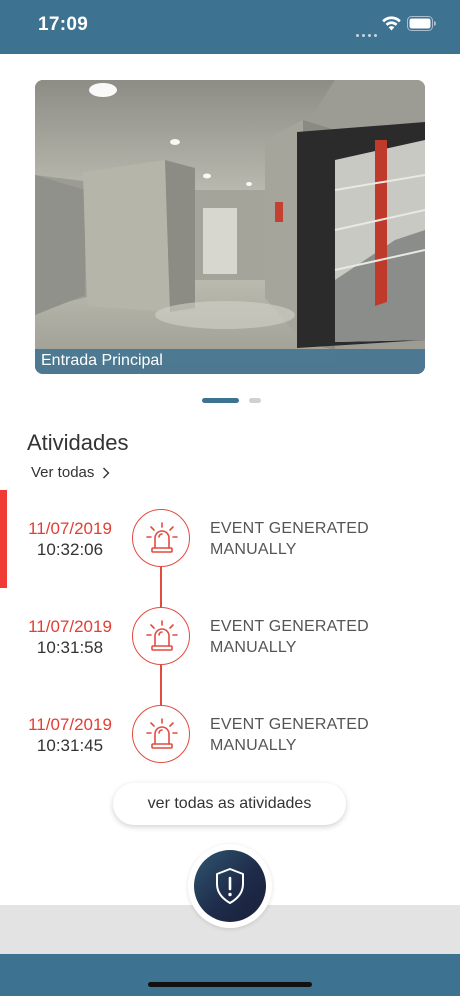 The width and height of the screenshot is (460, 996). I want to click on battery-icon, so click(421, 23).